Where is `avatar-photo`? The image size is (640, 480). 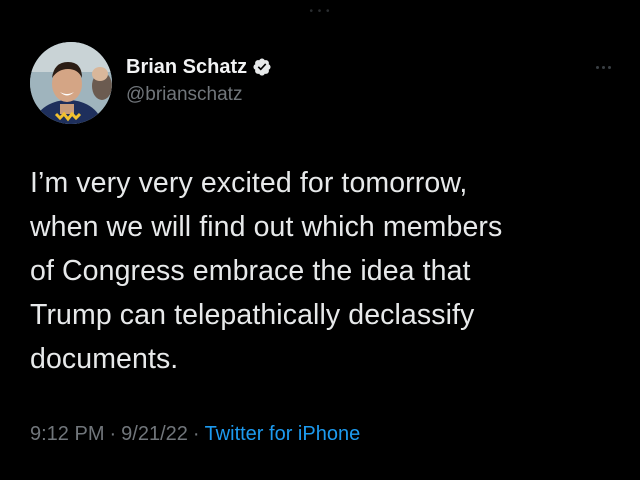
avatar-photo is located at coordinates (71, 83).